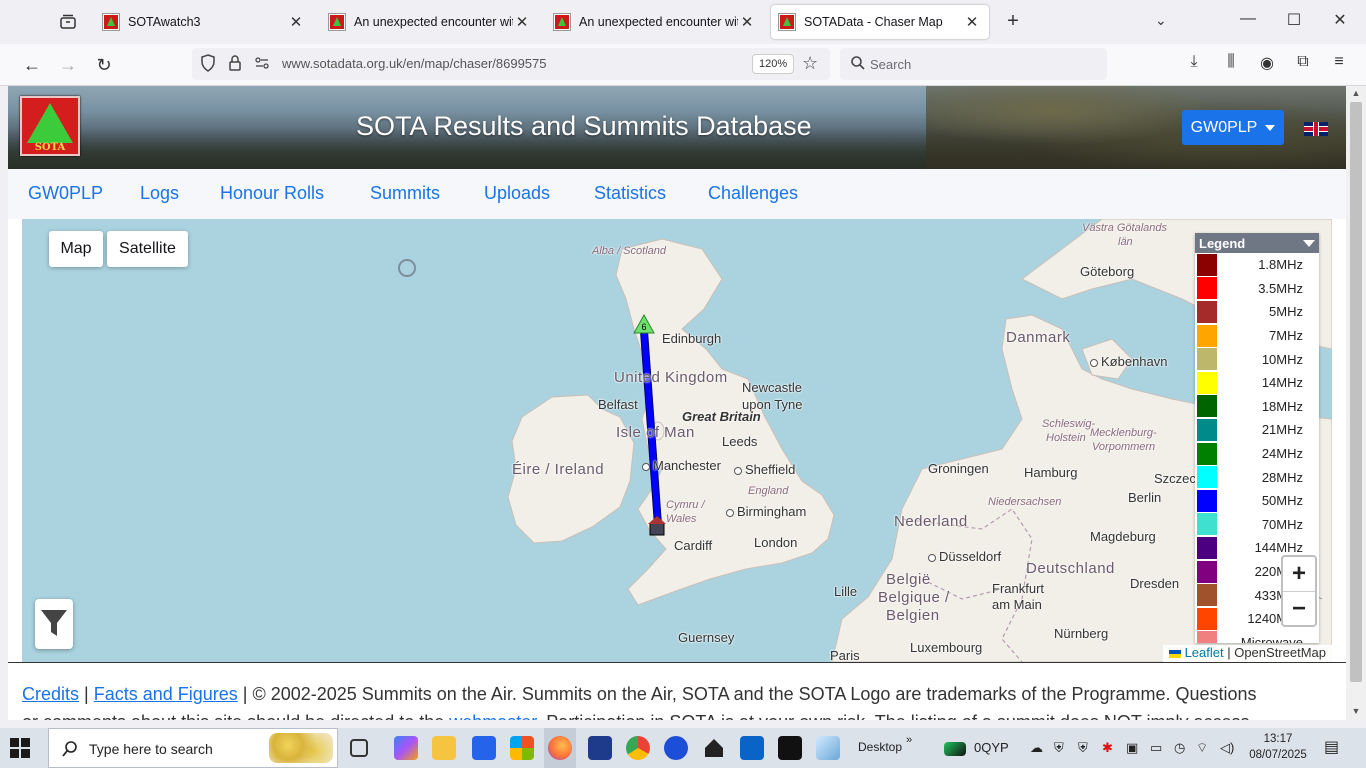  What do you see at coordinates (301, 748) in the screenshot?
I see `search-highlight-image` at bounding box center [301, 748].